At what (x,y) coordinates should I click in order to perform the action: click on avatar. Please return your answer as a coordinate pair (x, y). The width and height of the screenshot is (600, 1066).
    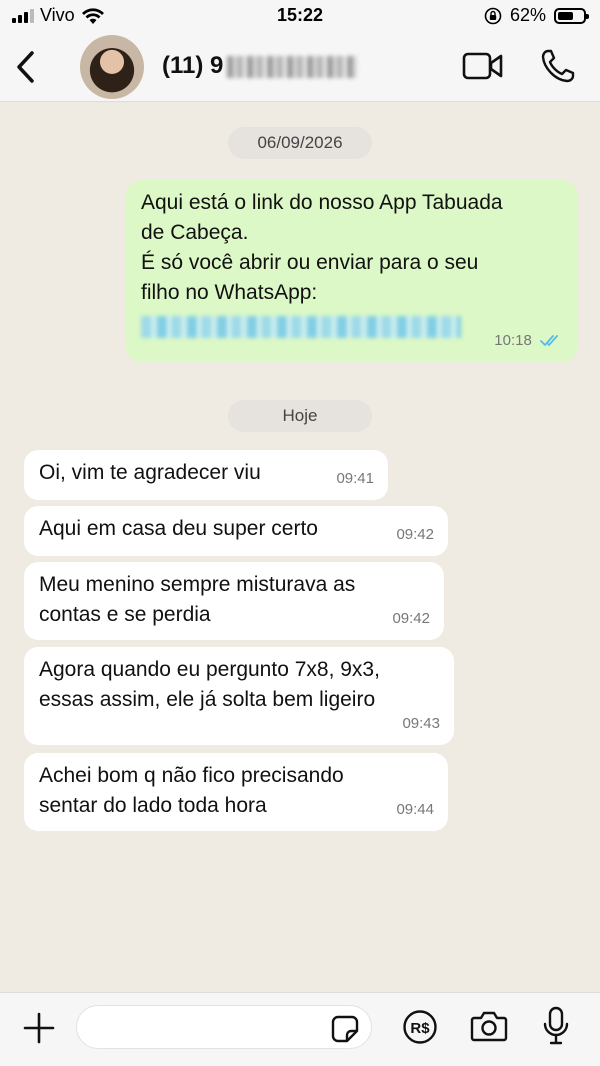
    Looking at the image, I should click on (112, 67).